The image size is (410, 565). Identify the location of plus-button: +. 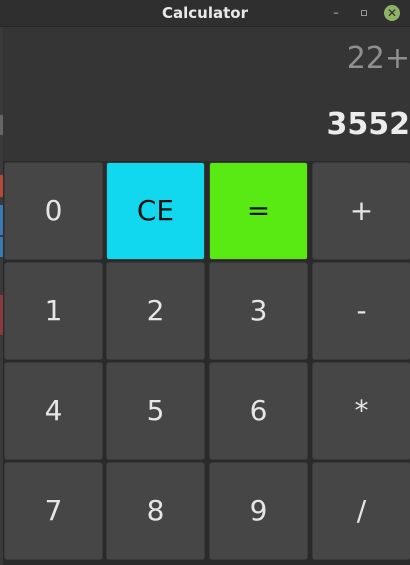
(361, 211).